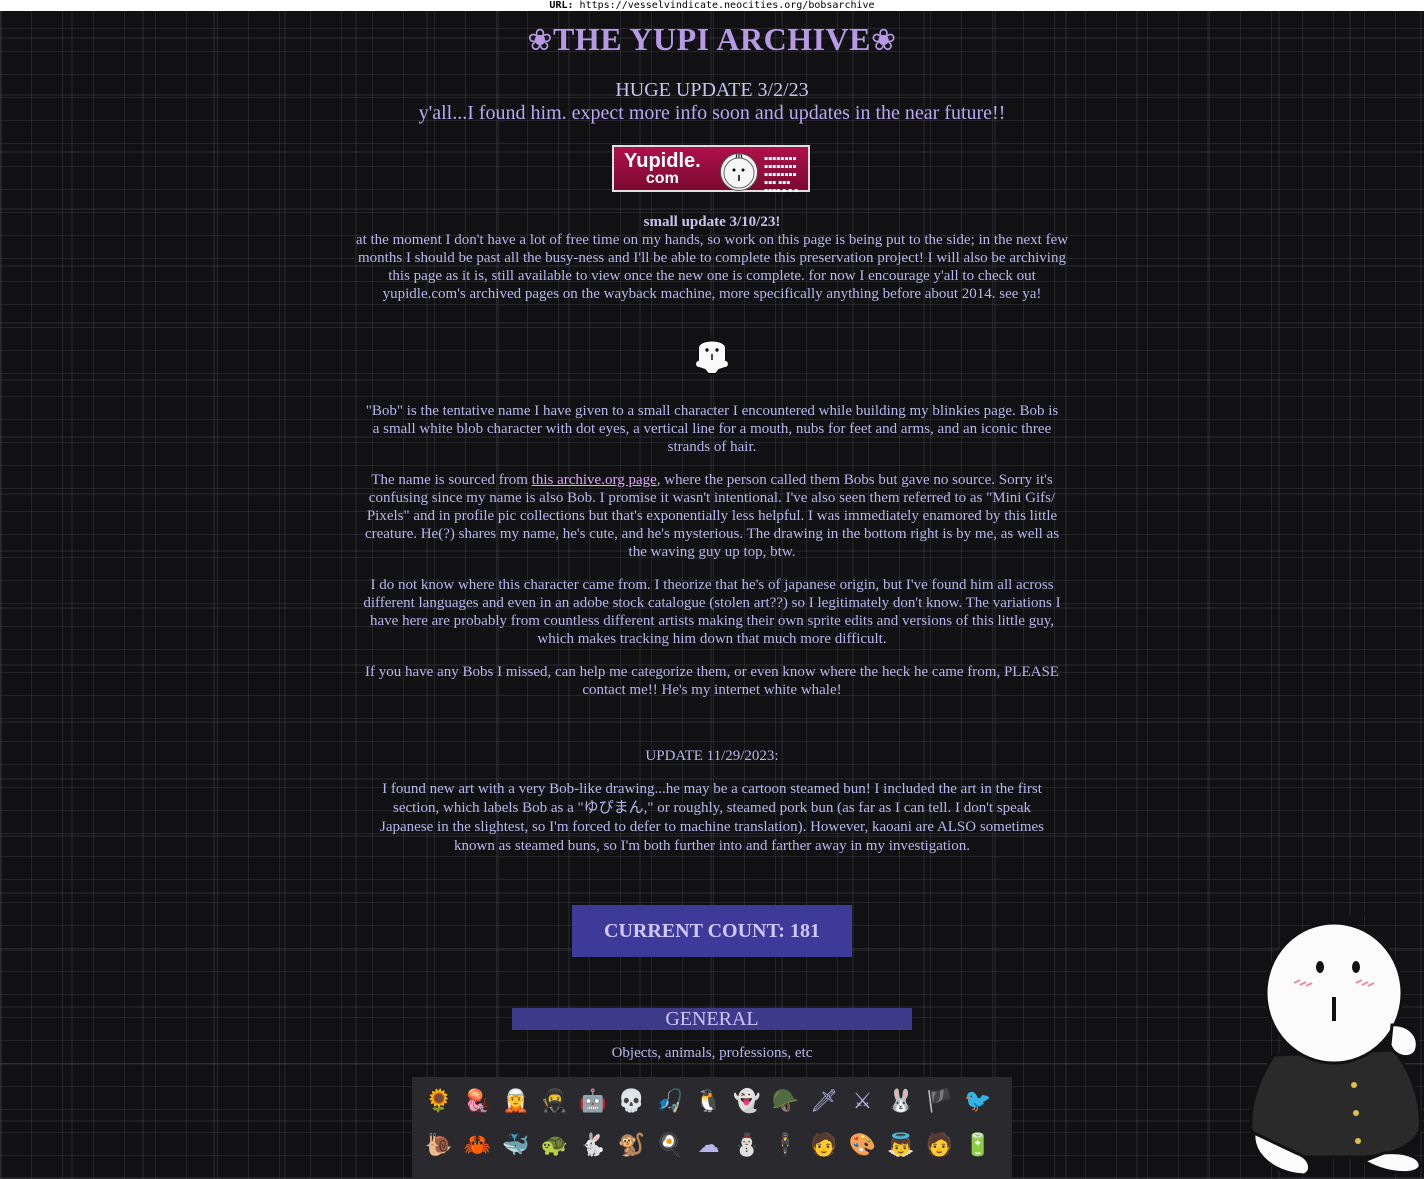  I want to click on whale-bob-icon: 🐳, so click(516, 1144).